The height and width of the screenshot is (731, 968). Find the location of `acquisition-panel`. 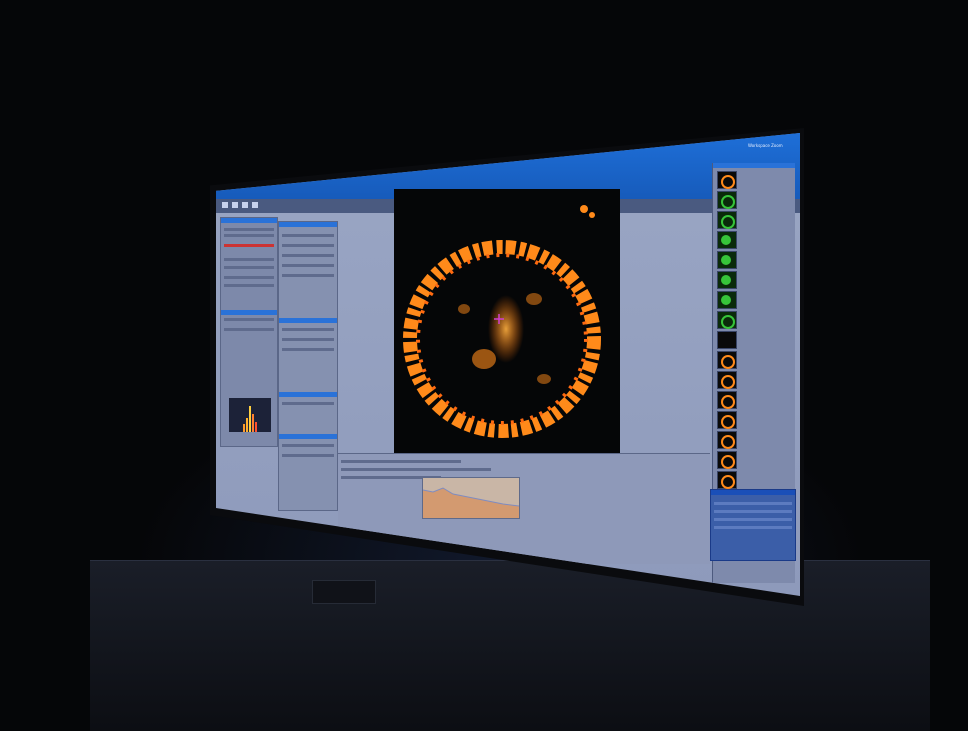

acquisition-panel is located at coordinates (308, 366).